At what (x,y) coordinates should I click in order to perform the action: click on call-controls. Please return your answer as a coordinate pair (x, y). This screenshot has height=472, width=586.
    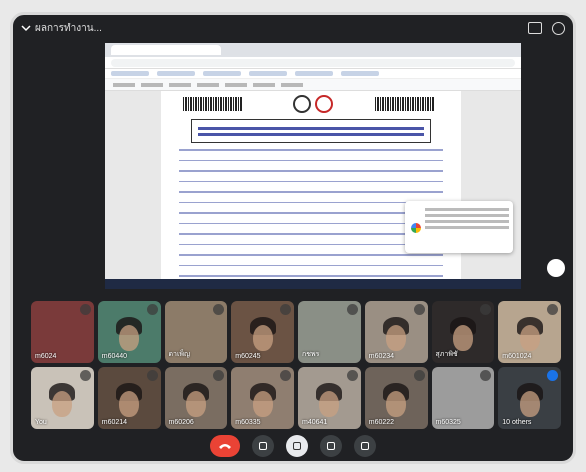
    Looking at the image, I should click on (293, 446).